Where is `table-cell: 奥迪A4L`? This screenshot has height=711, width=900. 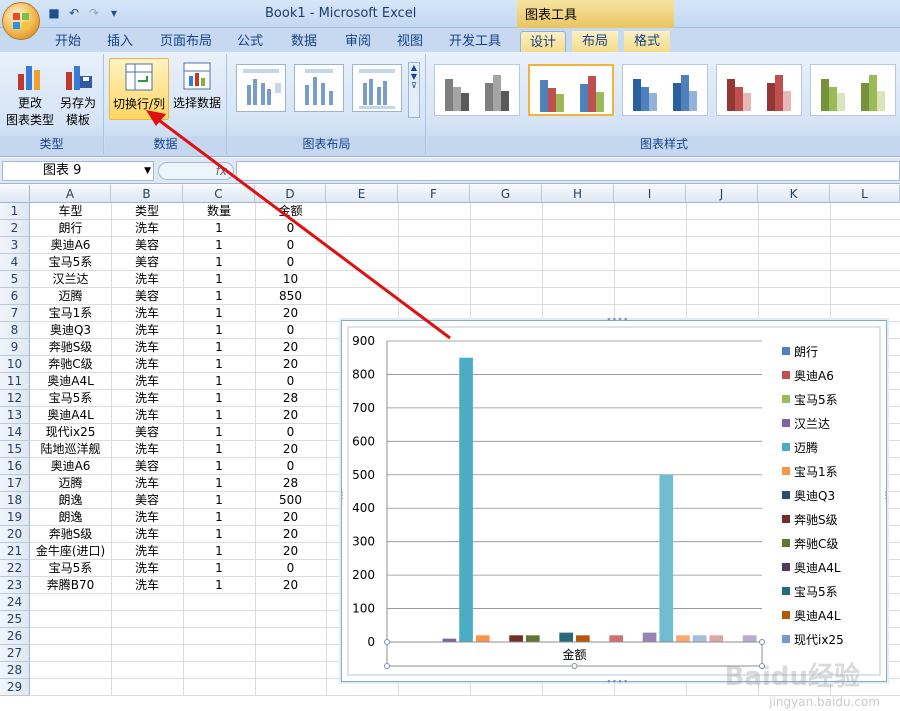 table-cell: 奥迪A4L is located at coordinates (70, 415).